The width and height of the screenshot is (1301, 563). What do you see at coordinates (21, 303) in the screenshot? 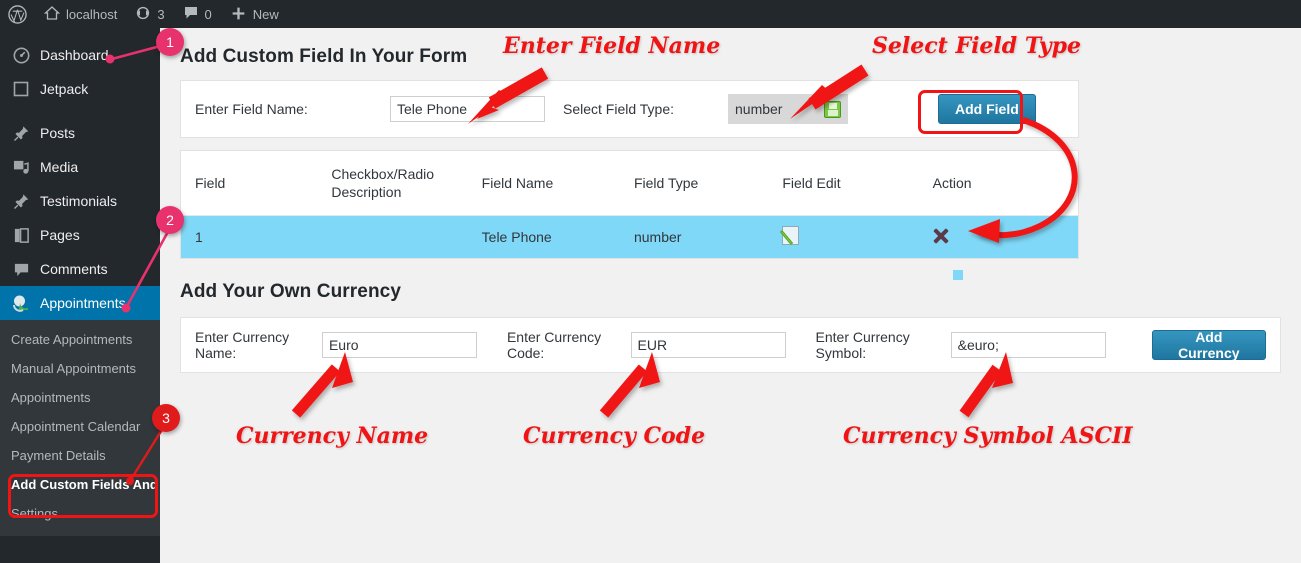
I see `appointments-icon` at bounding box center [21, 303].